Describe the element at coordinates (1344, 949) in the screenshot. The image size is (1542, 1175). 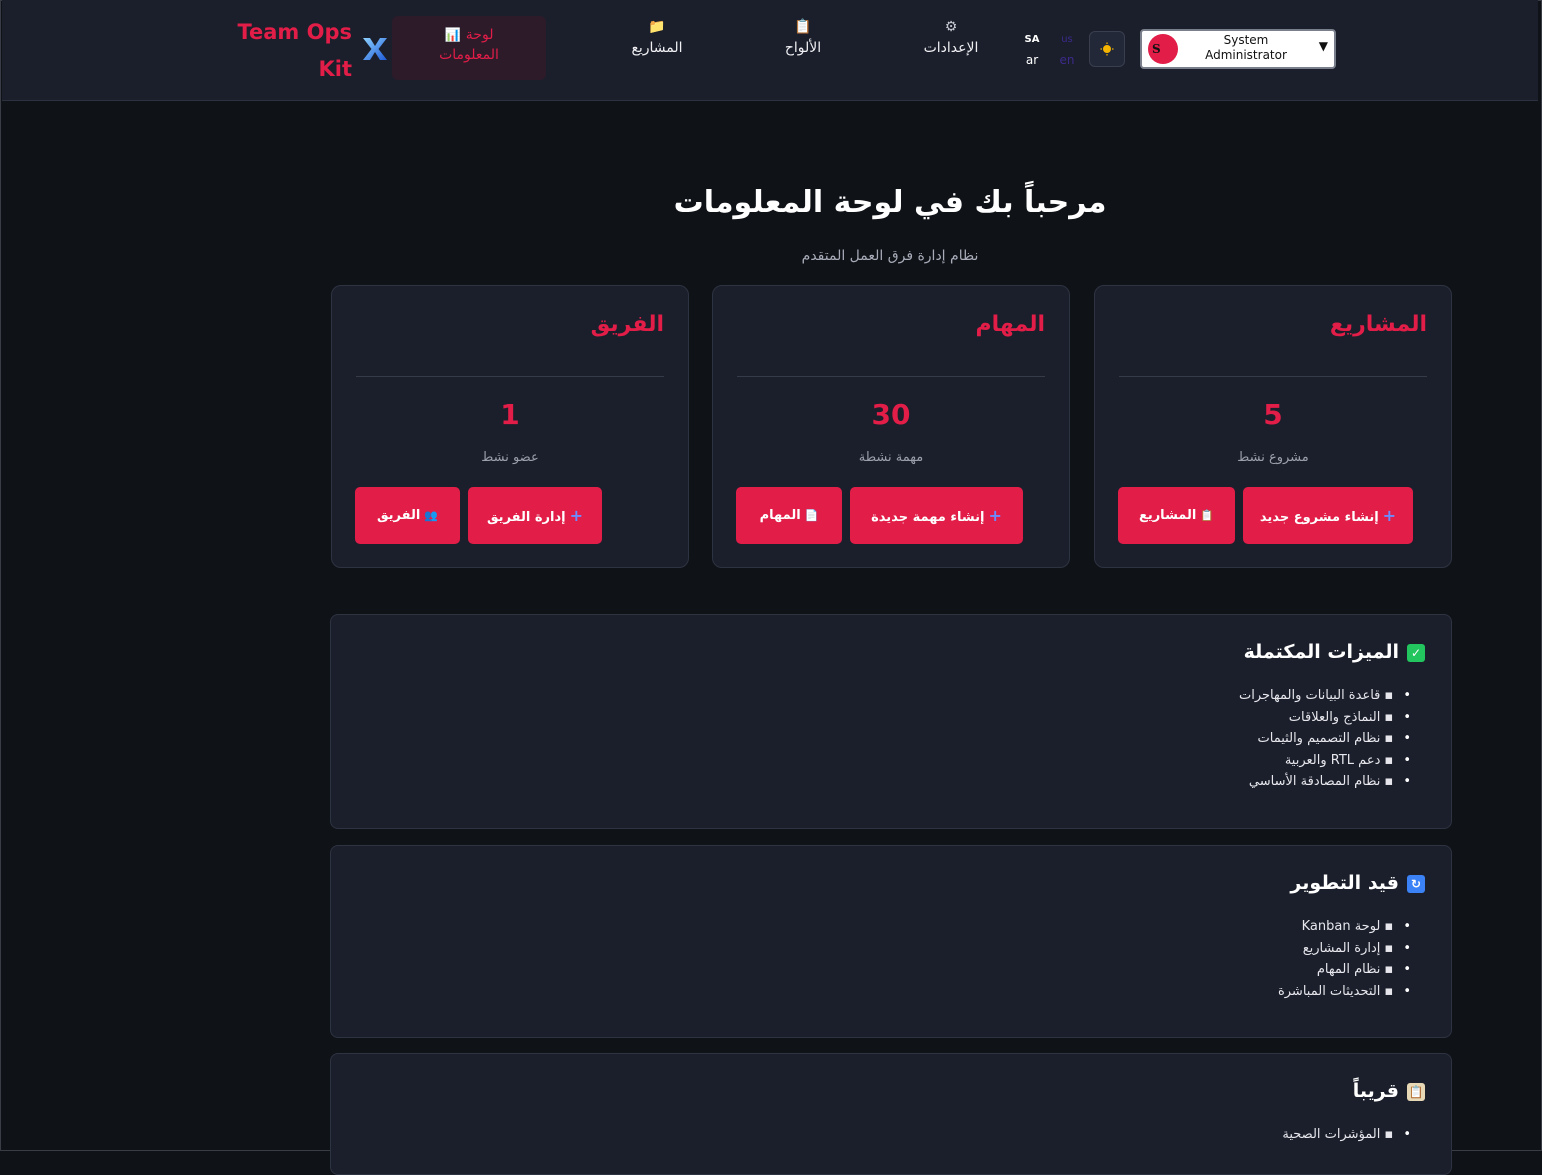
I see `list-item: ▪ إدارة المشاريع` at that location.